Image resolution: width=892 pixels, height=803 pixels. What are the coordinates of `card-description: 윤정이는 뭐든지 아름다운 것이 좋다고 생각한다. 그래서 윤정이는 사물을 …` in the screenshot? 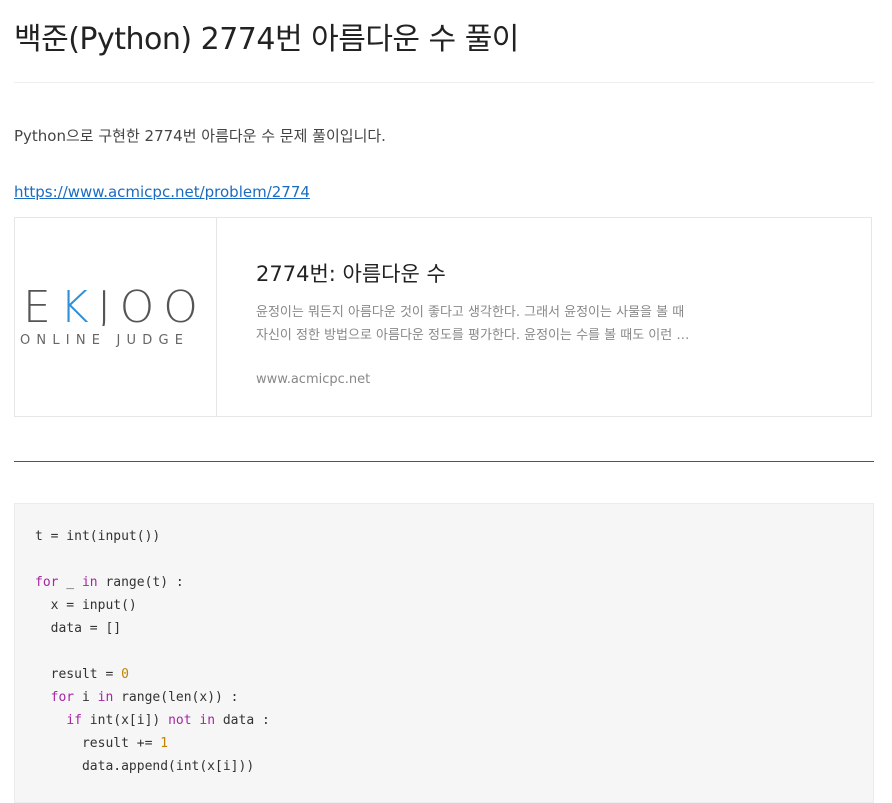 It's located at (491, 324).